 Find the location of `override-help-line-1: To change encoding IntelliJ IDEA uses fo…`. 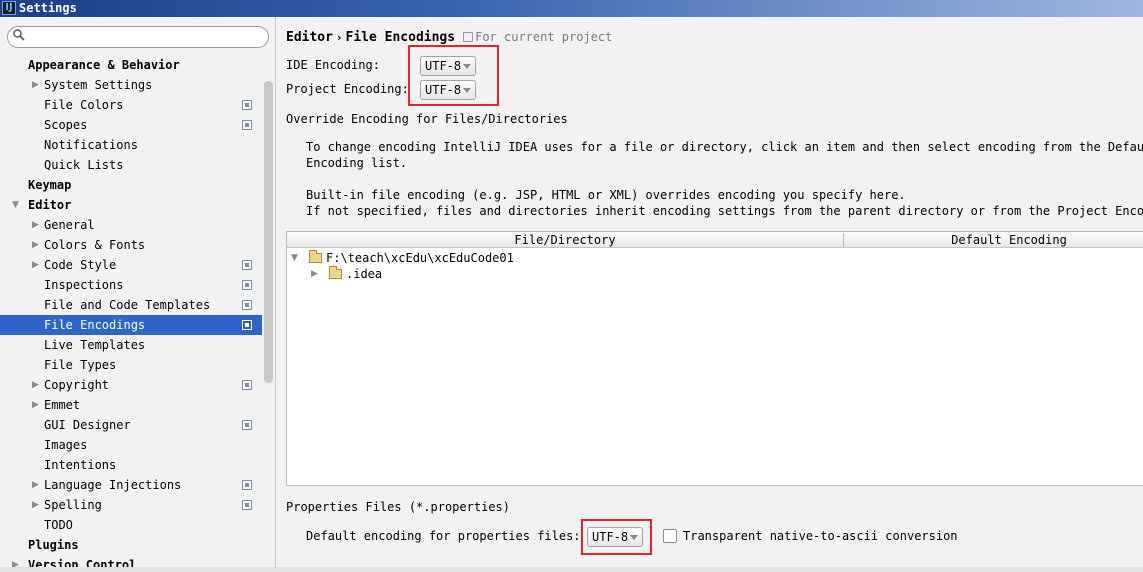

override-help-line-1: To change encoding IntelliJ IDEA uses fo… is located at coordinates (724, 147).